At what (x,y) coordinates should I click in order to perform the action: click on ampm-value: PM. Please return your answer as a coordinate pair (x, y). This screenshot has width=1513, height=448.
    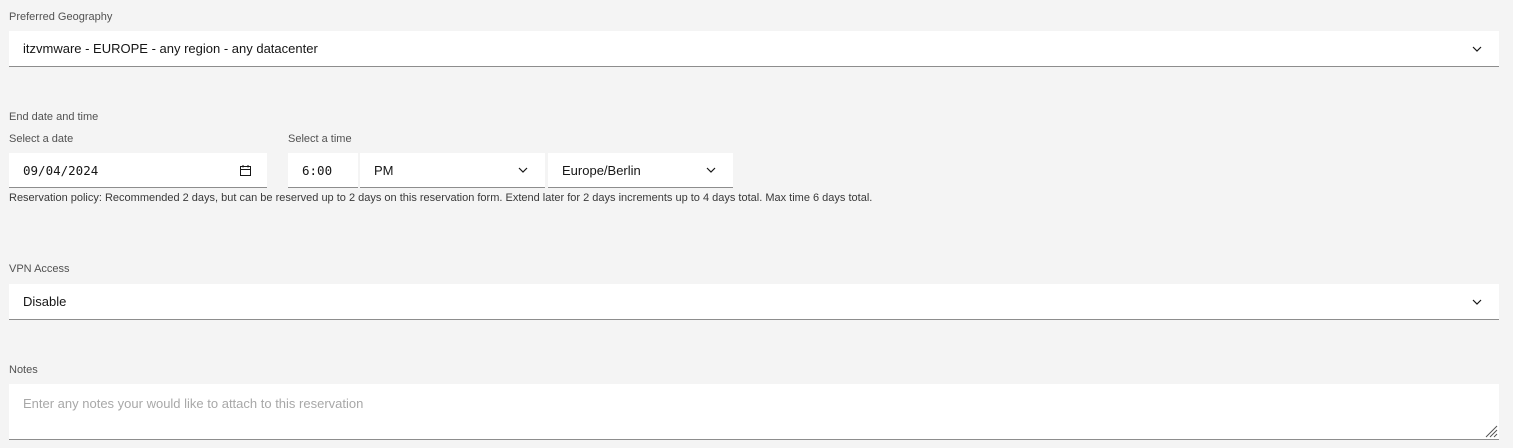
    Looking at the image, I should click on (384, 170).